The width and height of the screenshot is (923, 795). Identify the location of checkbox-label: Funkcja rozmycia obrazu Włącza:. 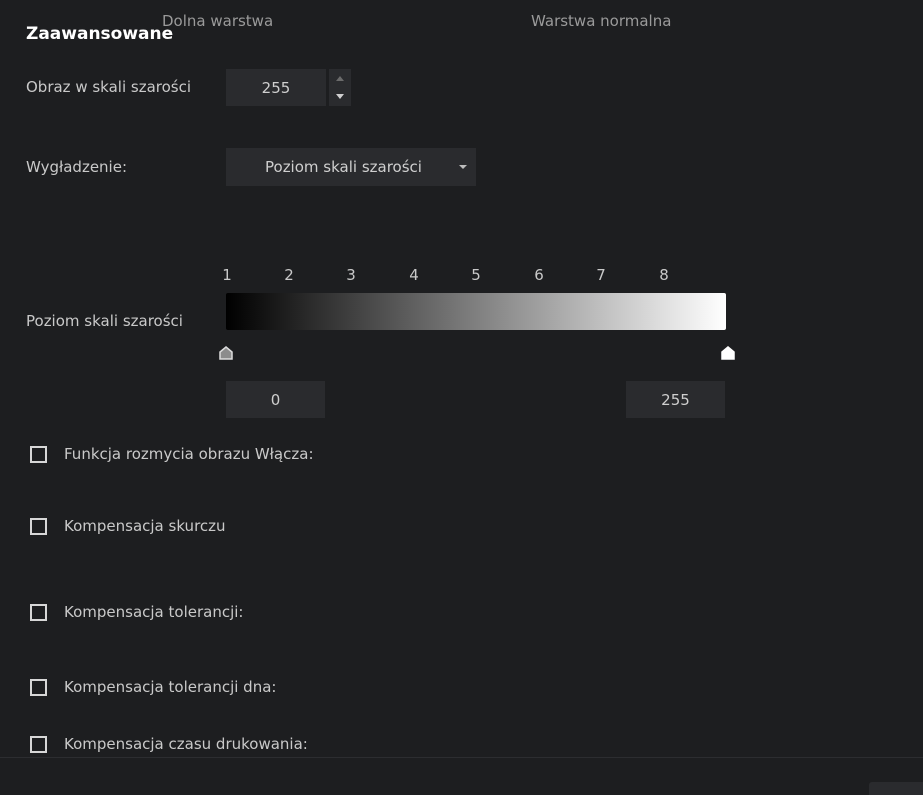
(189, 454).